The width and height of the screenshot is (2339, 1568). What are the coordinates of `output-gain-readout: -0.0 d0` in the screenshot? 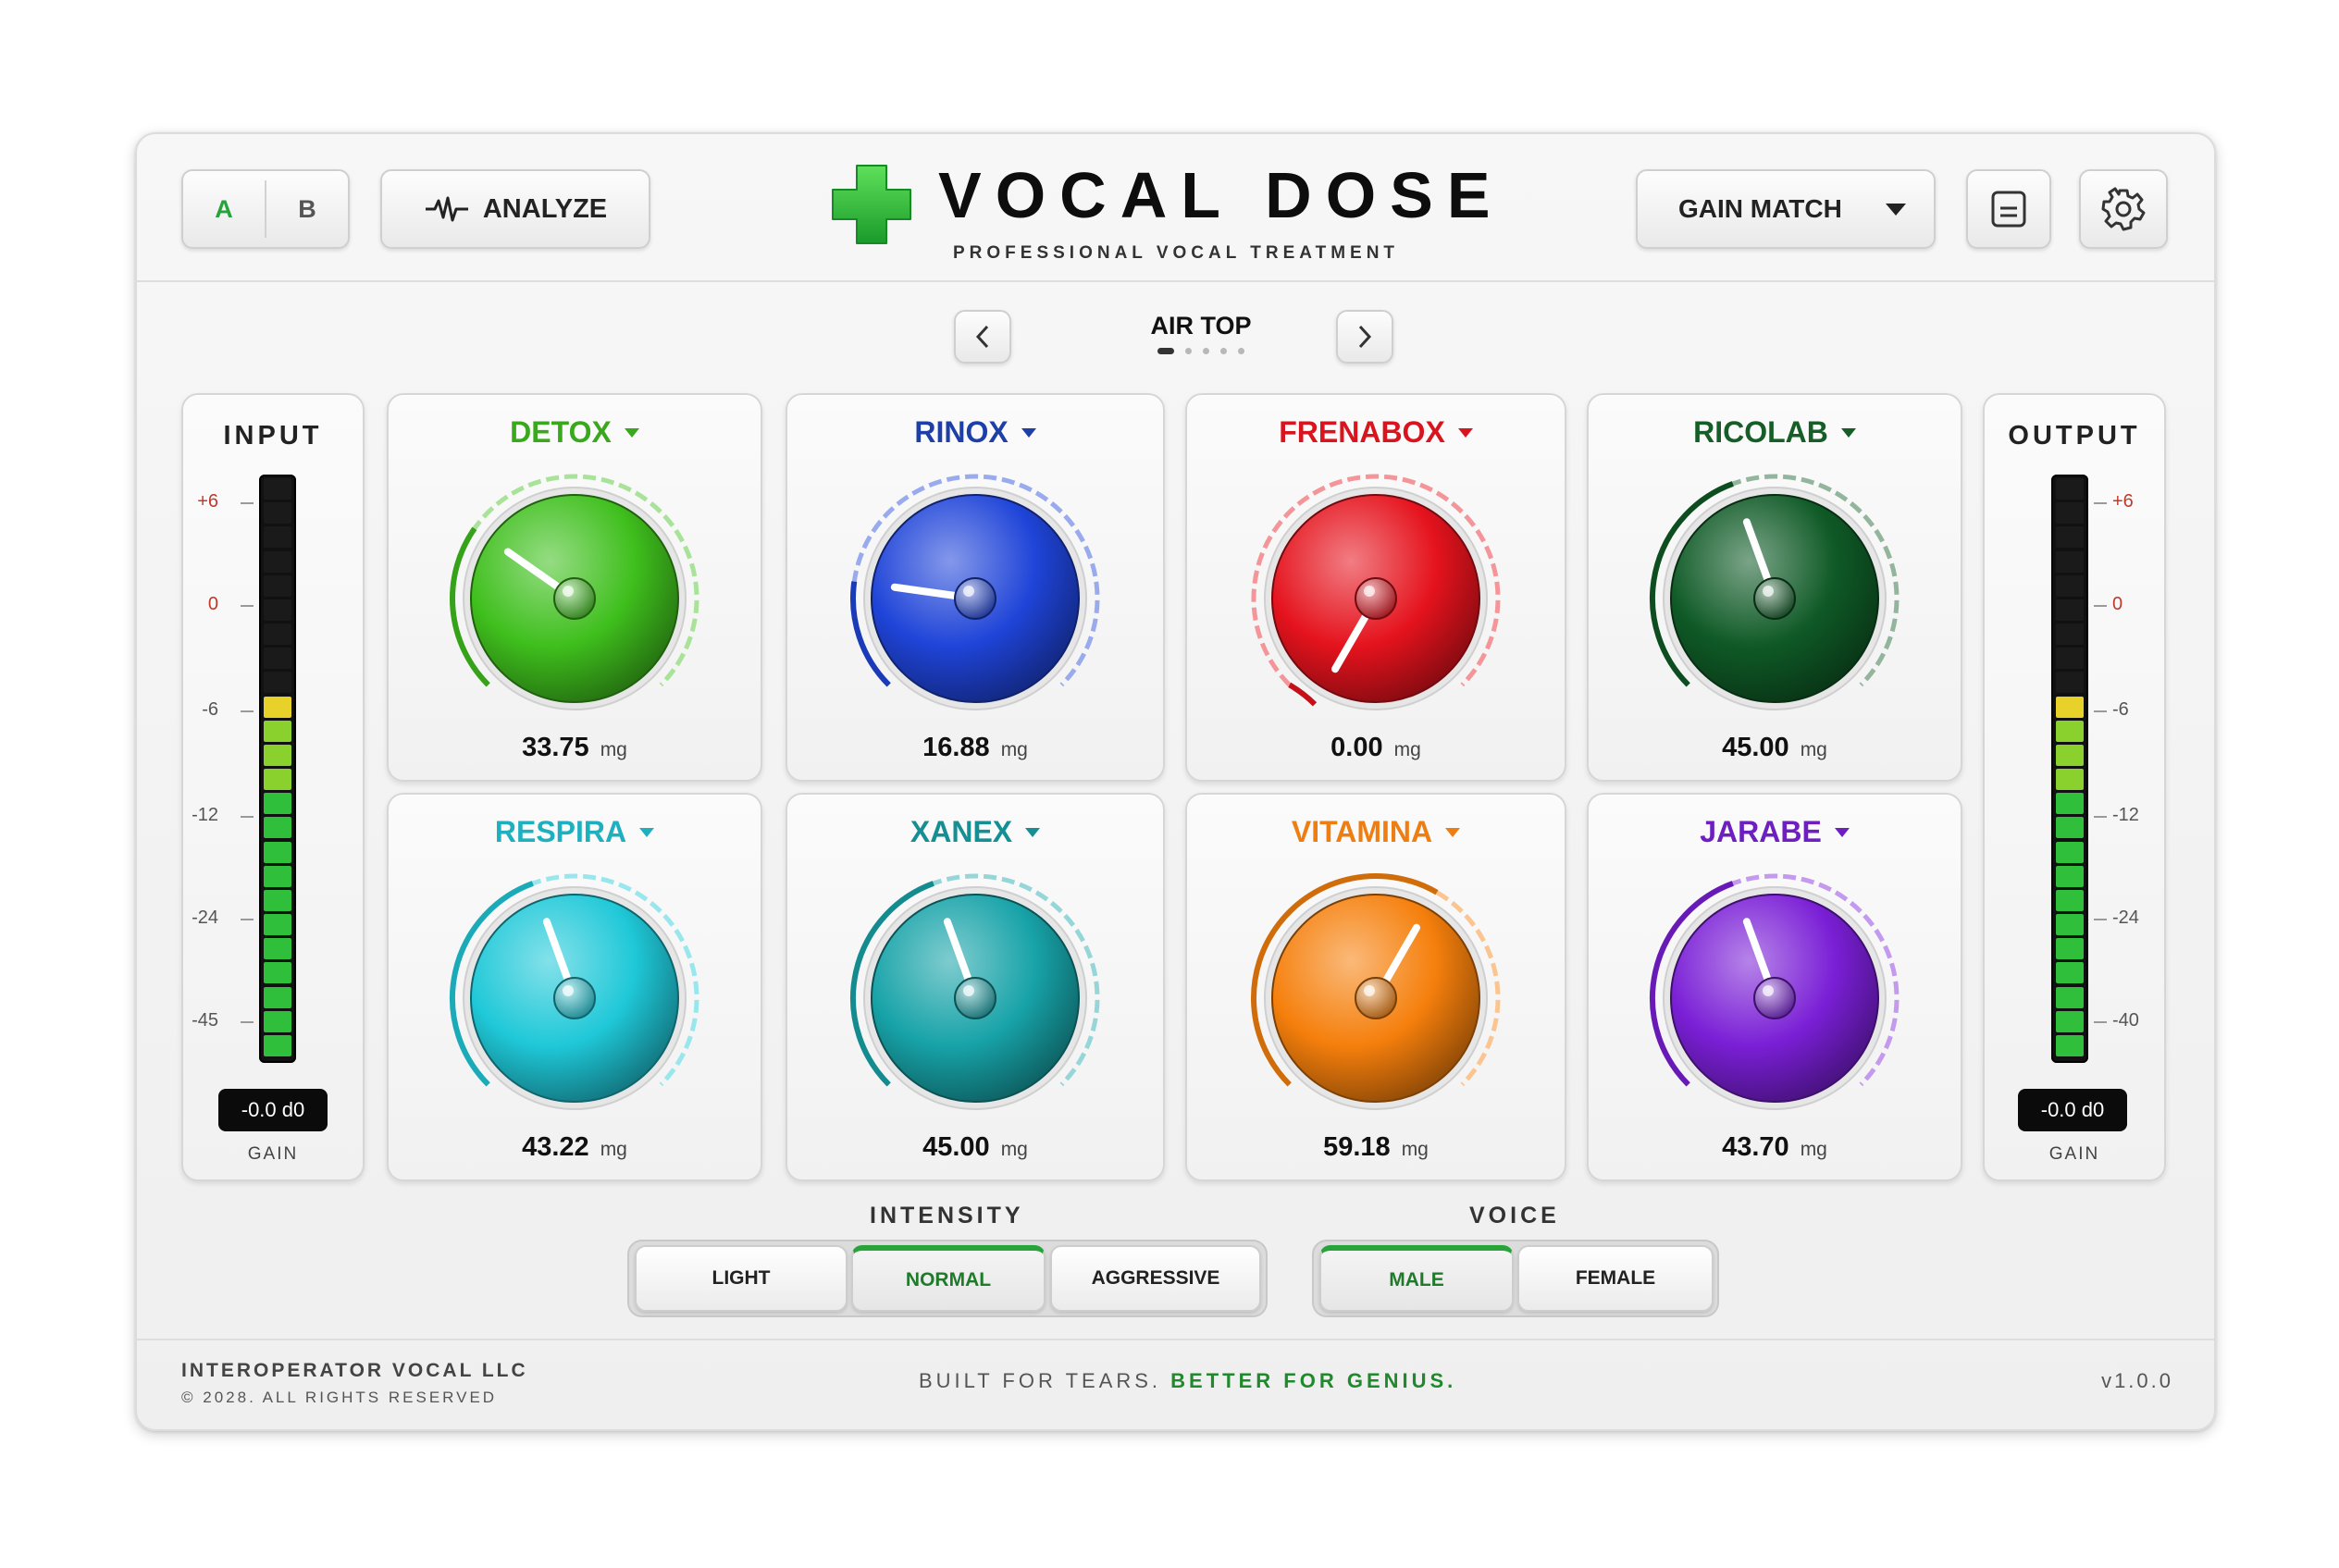 It's located at (2072, 1110).